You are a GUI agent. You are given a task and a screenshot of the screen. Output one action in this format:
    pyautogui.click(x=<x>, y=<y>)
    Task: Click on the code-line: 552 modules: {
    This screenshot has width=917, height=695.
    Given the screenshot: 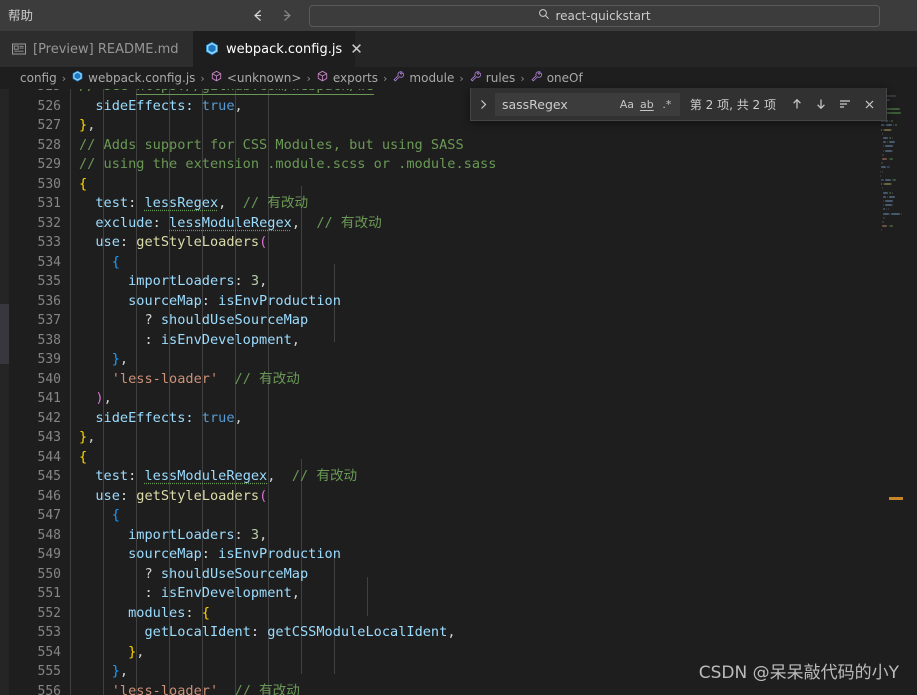 What is the action you would take?
    pyautogui.click(x=444, y=614)
    